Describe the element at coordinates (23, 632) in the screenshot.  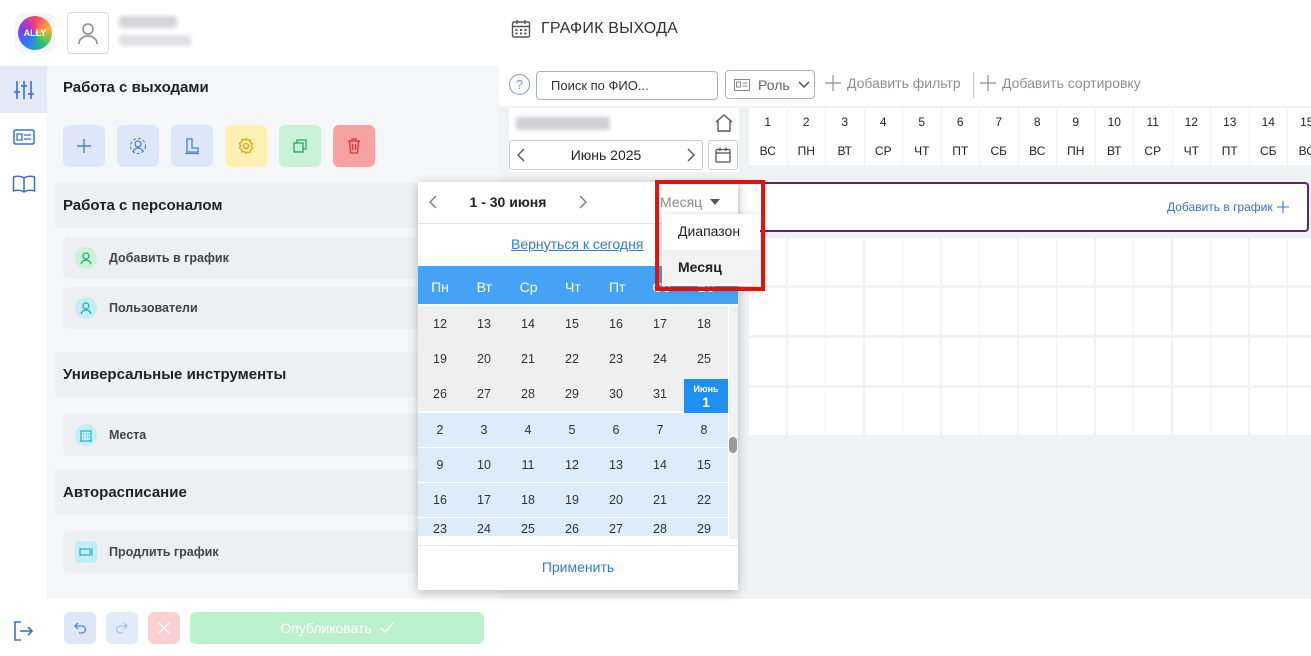
I see `logout-button` at that location.